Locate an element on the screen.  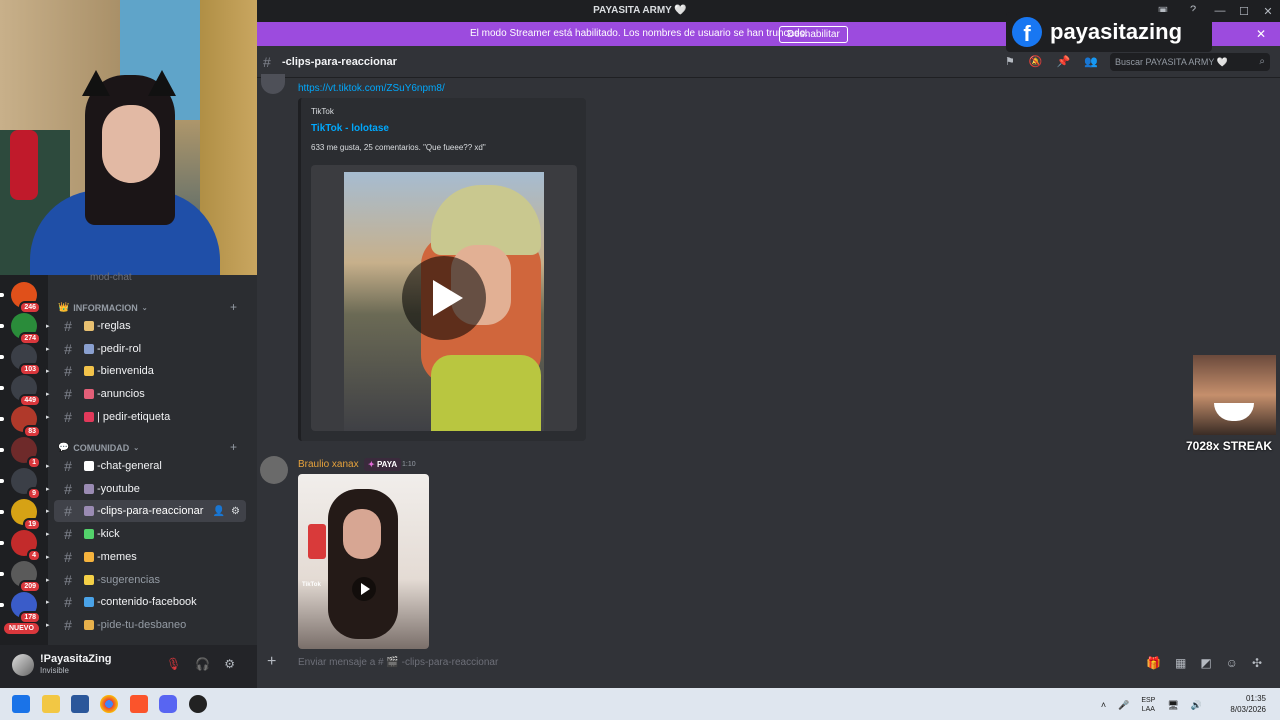
channel-item: ▸ # -contenido-facebook is located at coordinates (146, 602).